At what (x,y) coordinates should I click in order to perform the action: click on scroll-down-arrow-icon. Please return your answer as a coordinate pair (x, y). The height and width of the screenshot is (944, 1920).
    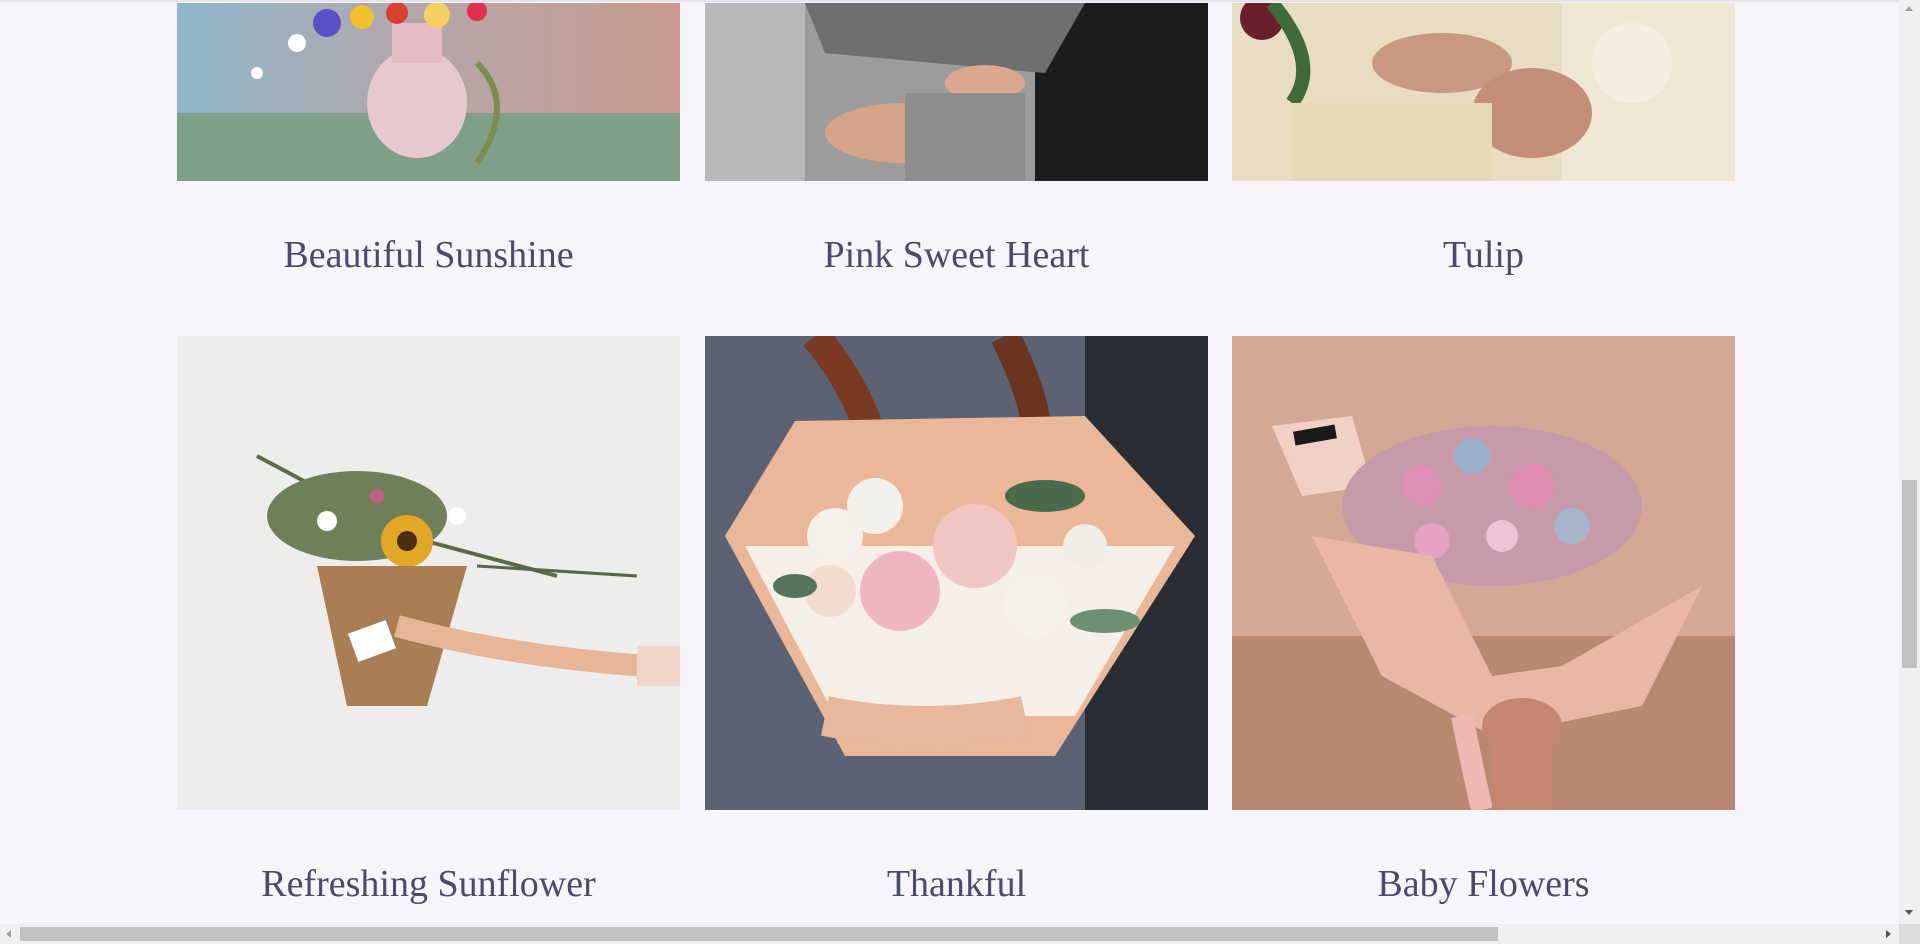
    Looking at the image, I should click on (1909, 912).